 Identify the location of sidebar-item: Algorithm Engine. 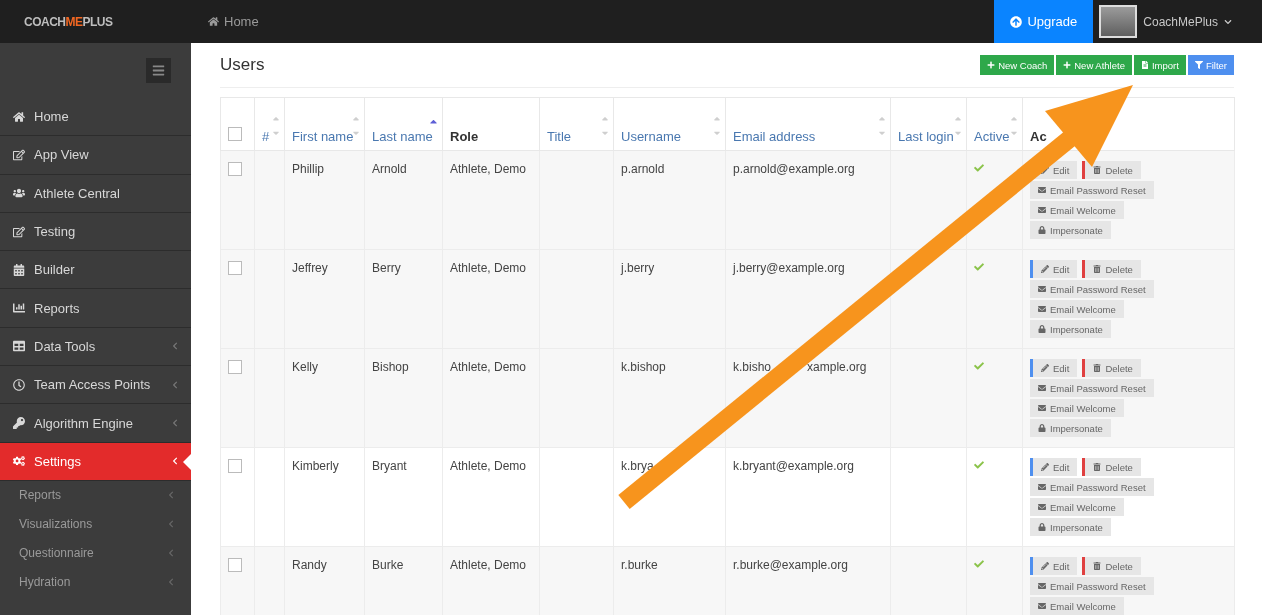
(95, 423).